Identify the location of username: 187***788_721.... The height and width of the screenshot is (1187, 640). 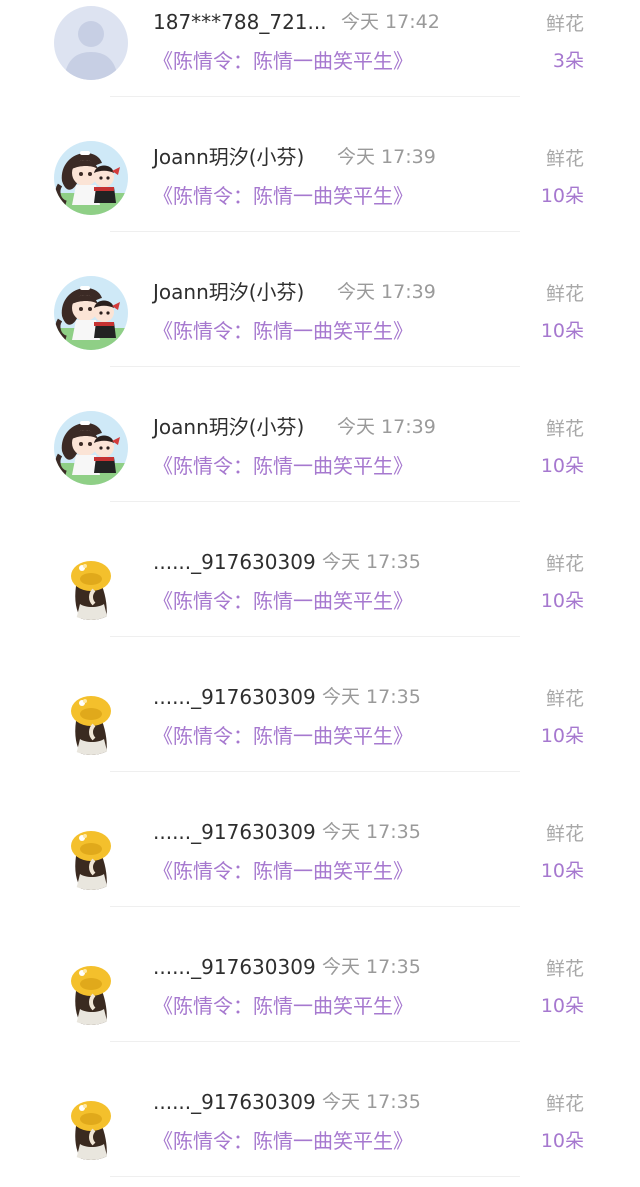
(240, 22).